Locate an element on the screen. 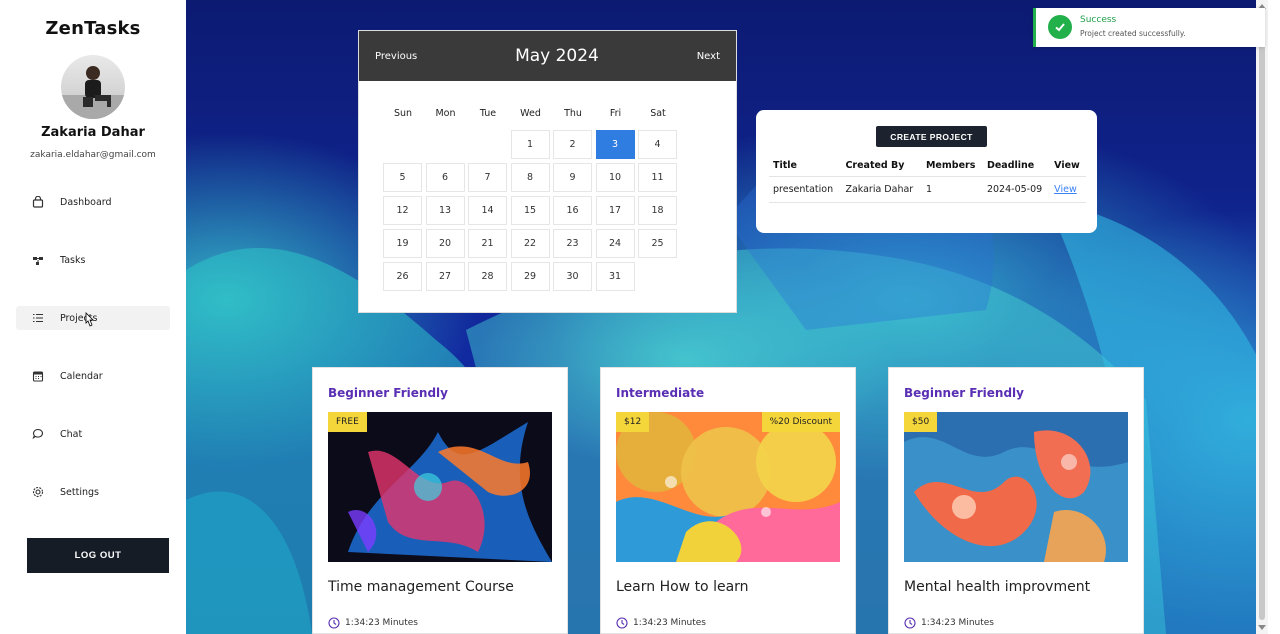 The width and height of the screenshot is (1280, 634). calendar-day: 5 is located at coordinates (402, 177).